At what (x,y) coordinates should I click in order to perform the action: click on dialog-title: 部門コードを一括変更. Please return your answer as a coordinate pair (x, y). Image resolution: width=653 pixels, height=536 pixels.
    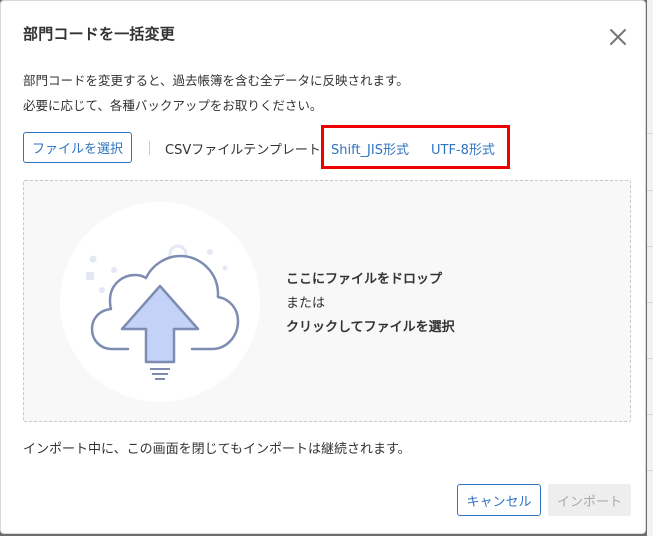
    Looking at the image, I should click on (99, 34).